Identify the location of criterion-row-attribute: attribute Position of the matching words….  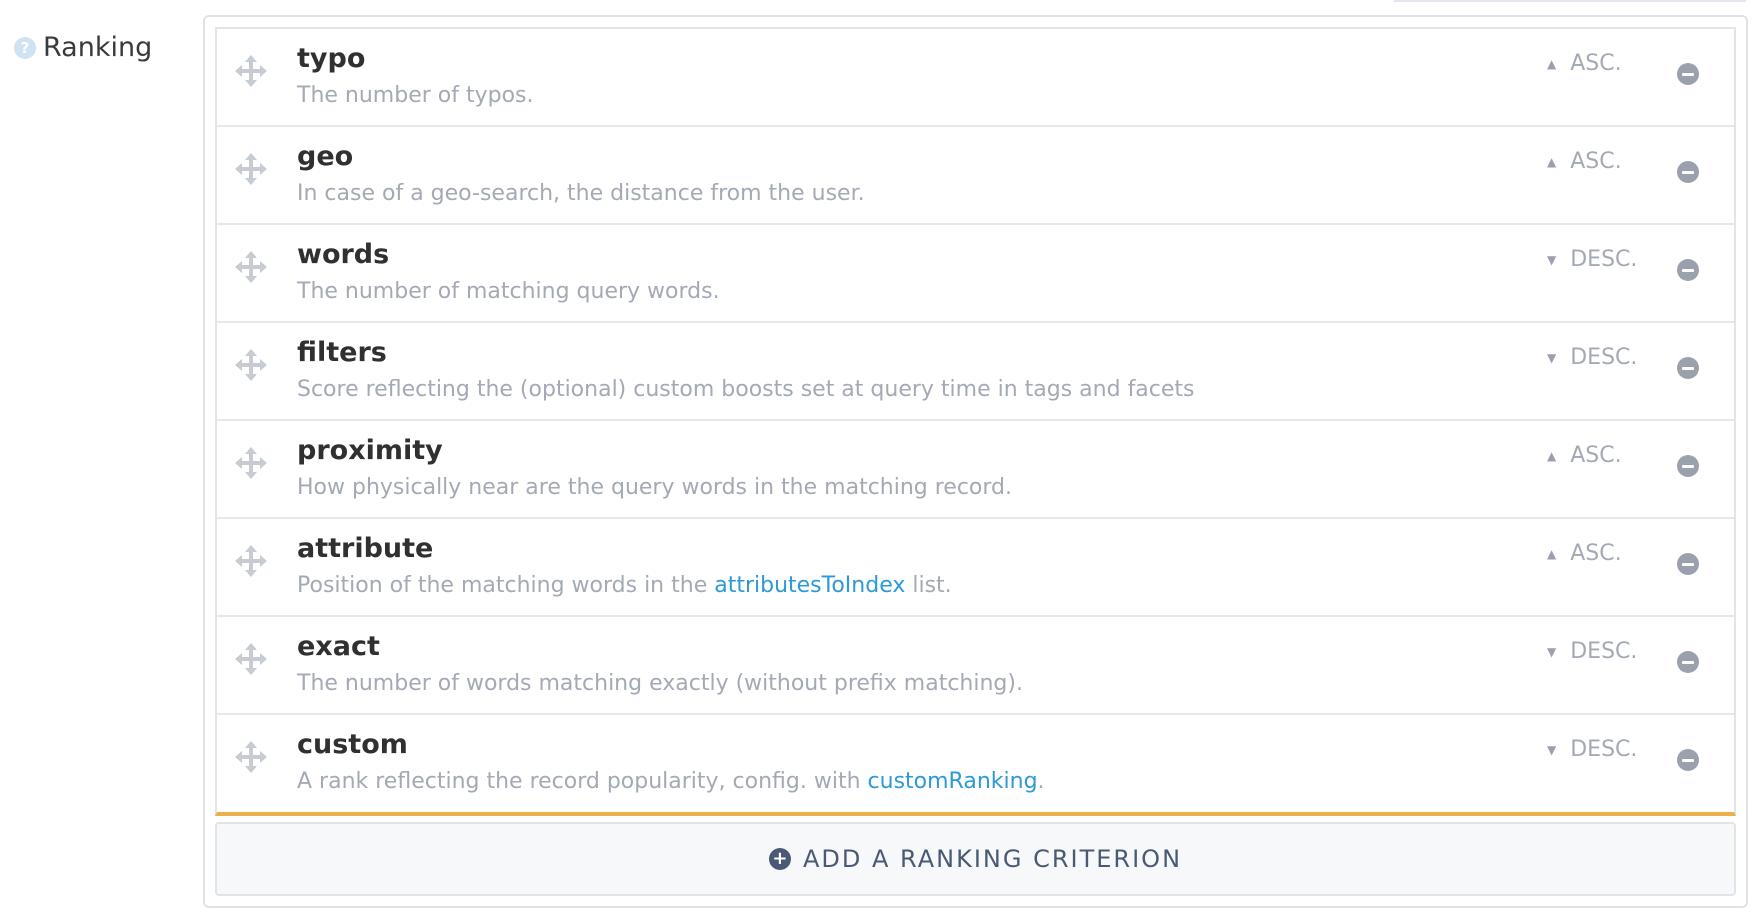
(975, 568).